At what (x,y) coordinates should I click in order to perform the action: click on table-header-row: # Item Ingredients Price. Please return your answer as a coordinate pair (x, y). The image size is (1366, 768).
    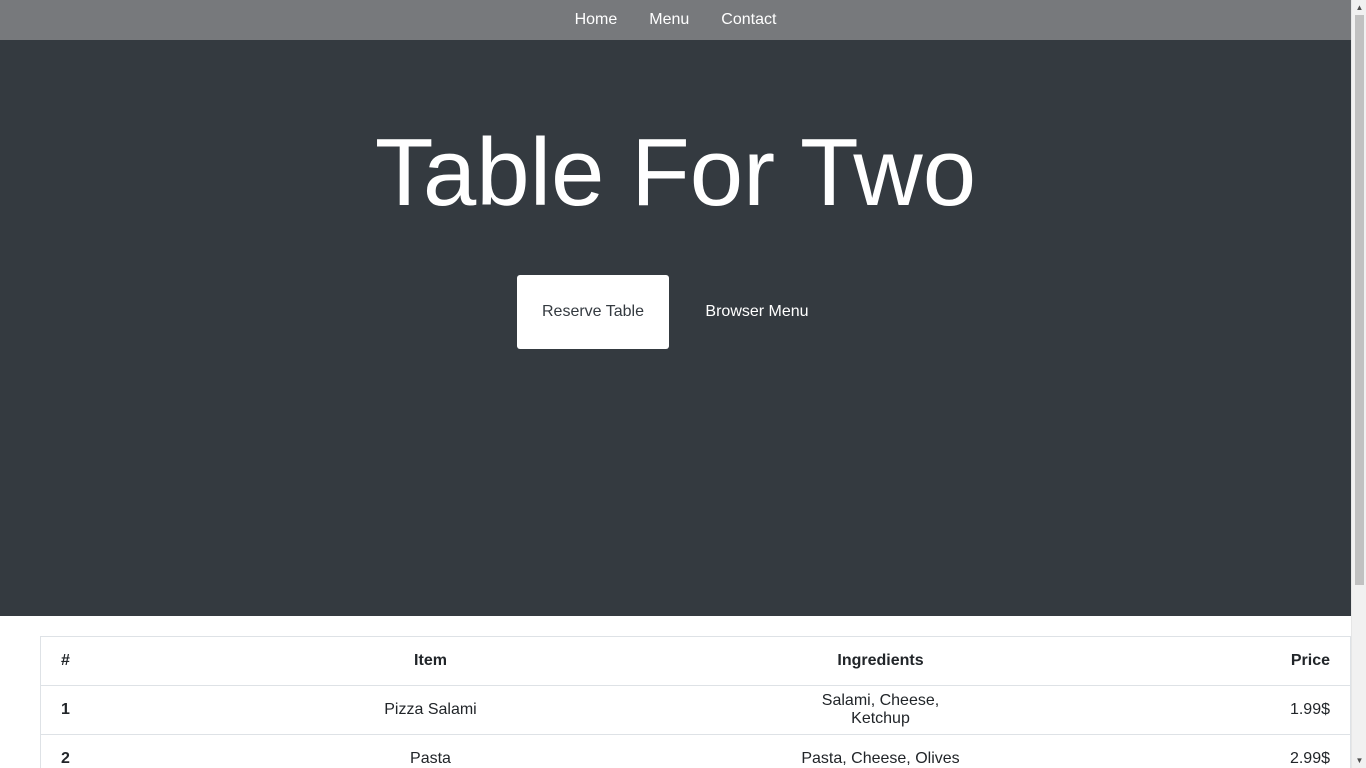
    Looking at the image, I should click on (695, 661).